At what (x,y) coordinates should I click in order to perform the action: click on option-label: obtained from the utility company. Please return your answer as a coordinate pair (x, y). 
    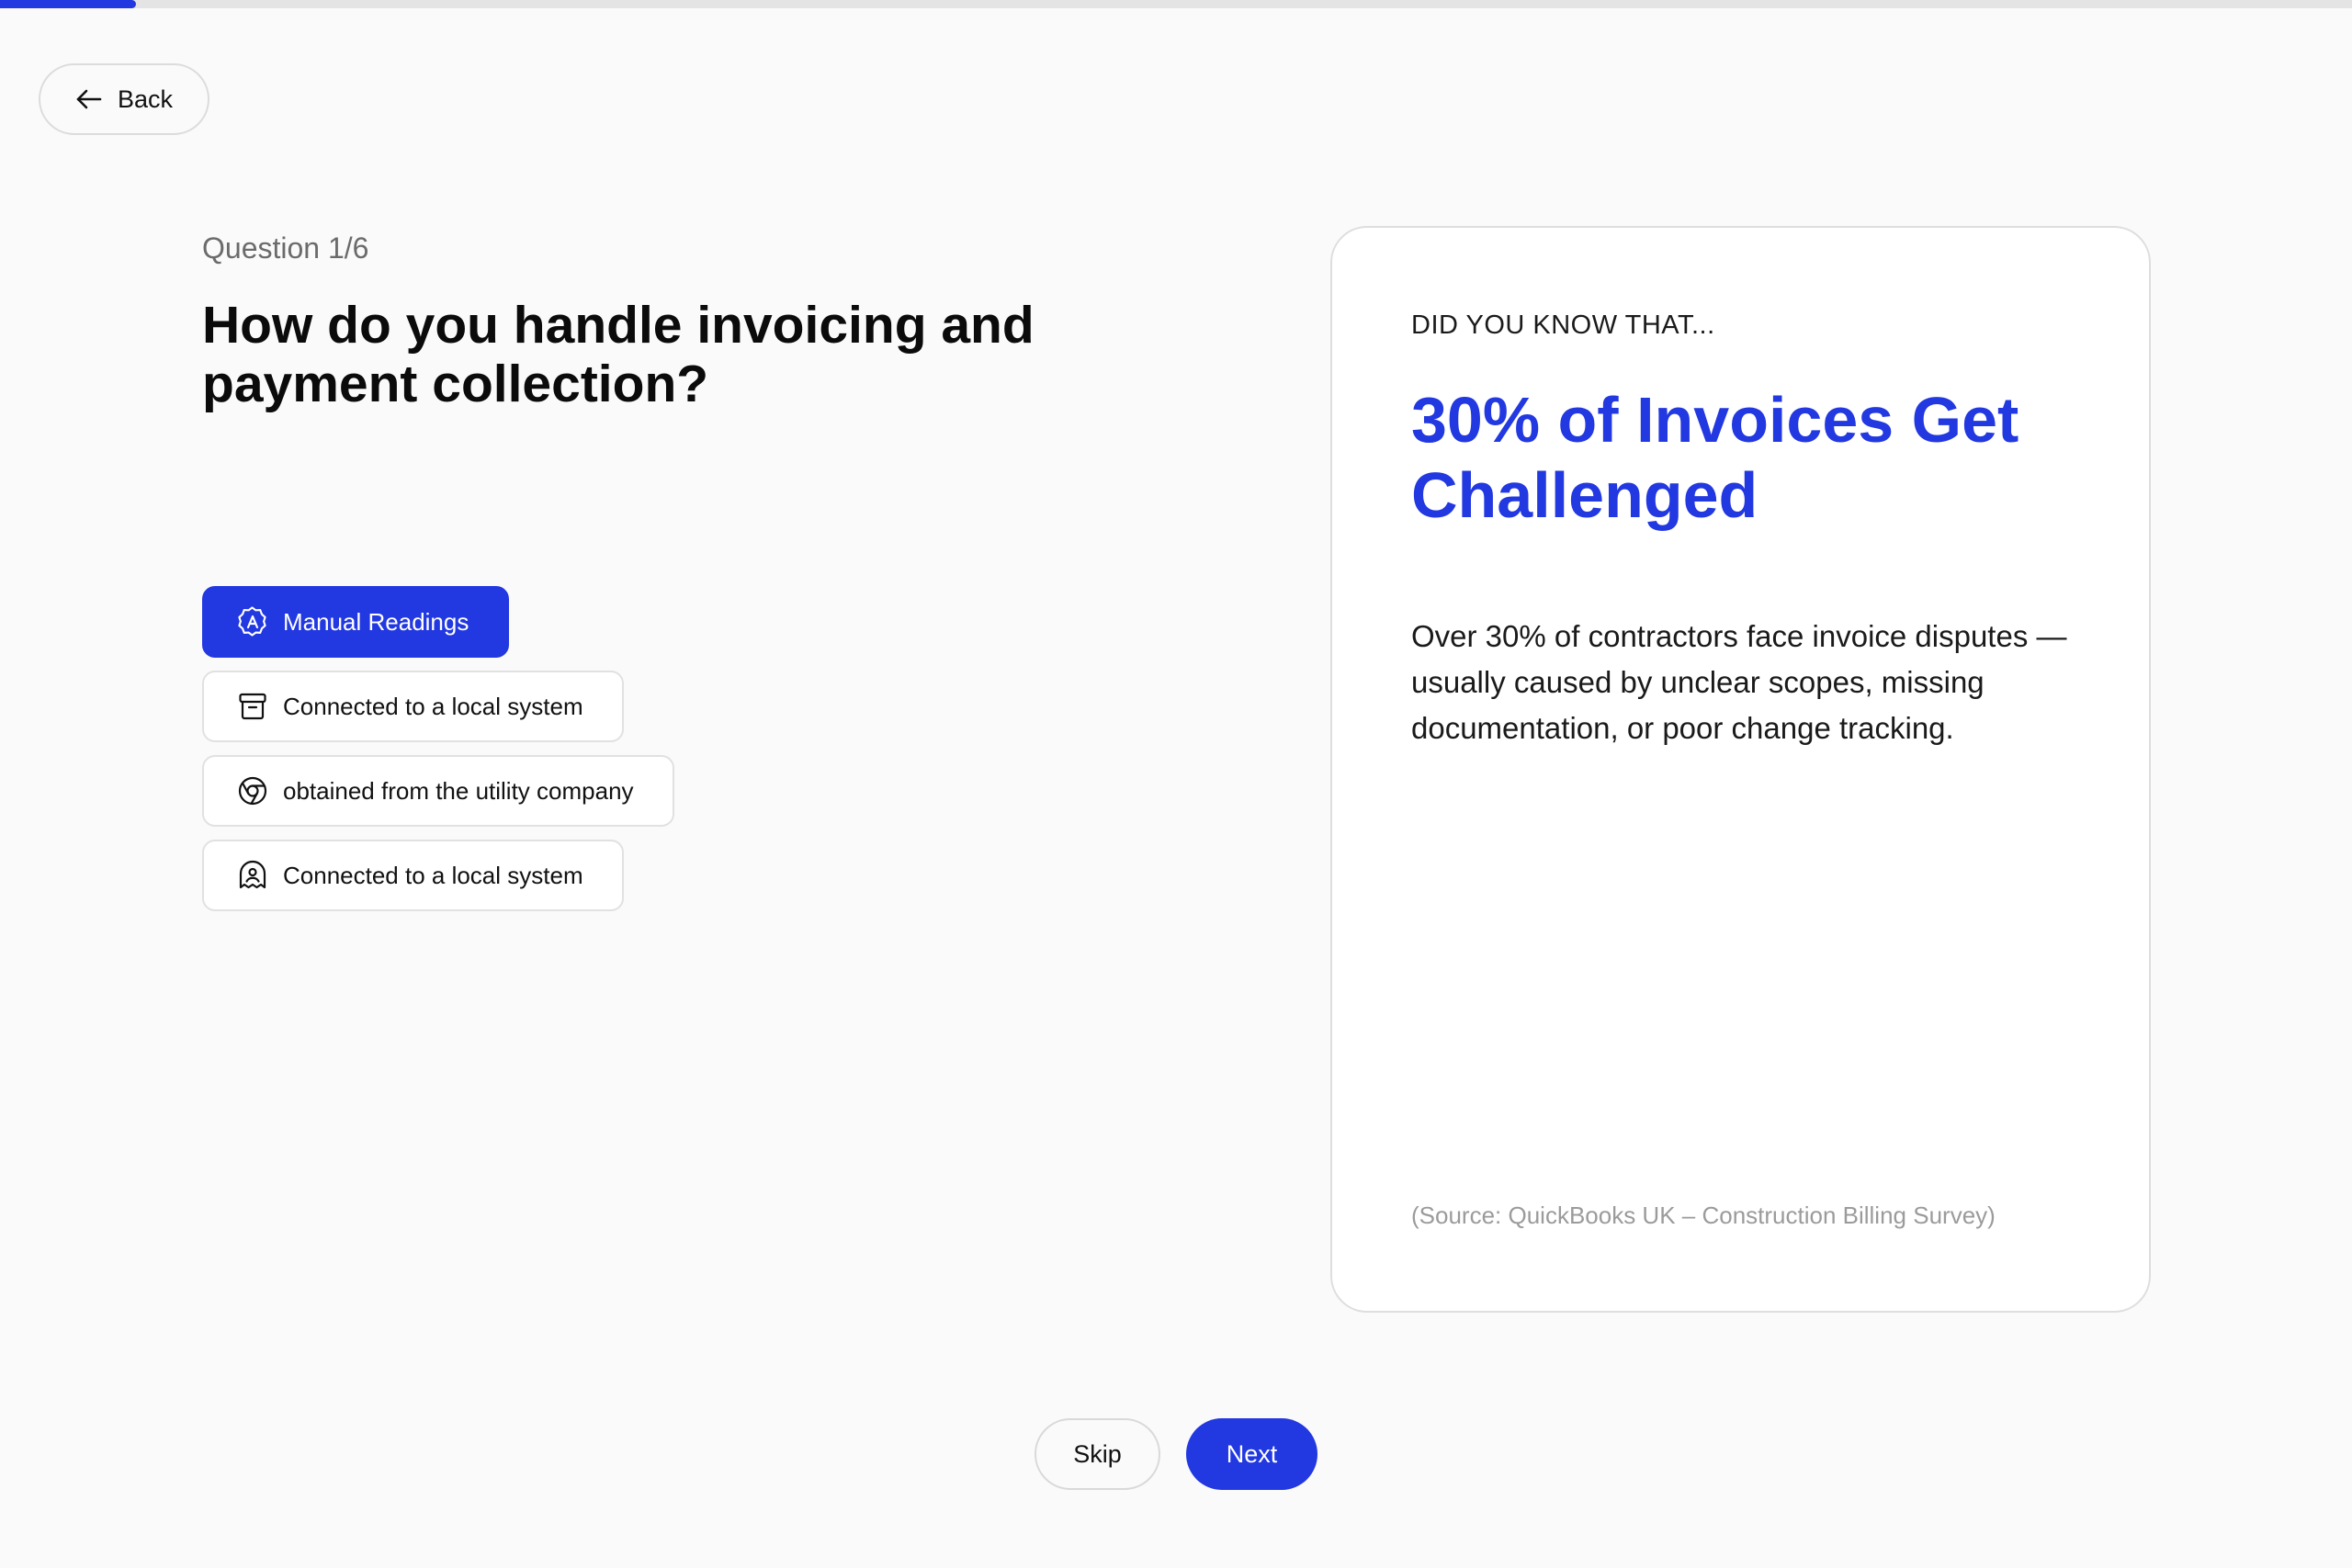
    Looking at the image, I should click on (458, 791).